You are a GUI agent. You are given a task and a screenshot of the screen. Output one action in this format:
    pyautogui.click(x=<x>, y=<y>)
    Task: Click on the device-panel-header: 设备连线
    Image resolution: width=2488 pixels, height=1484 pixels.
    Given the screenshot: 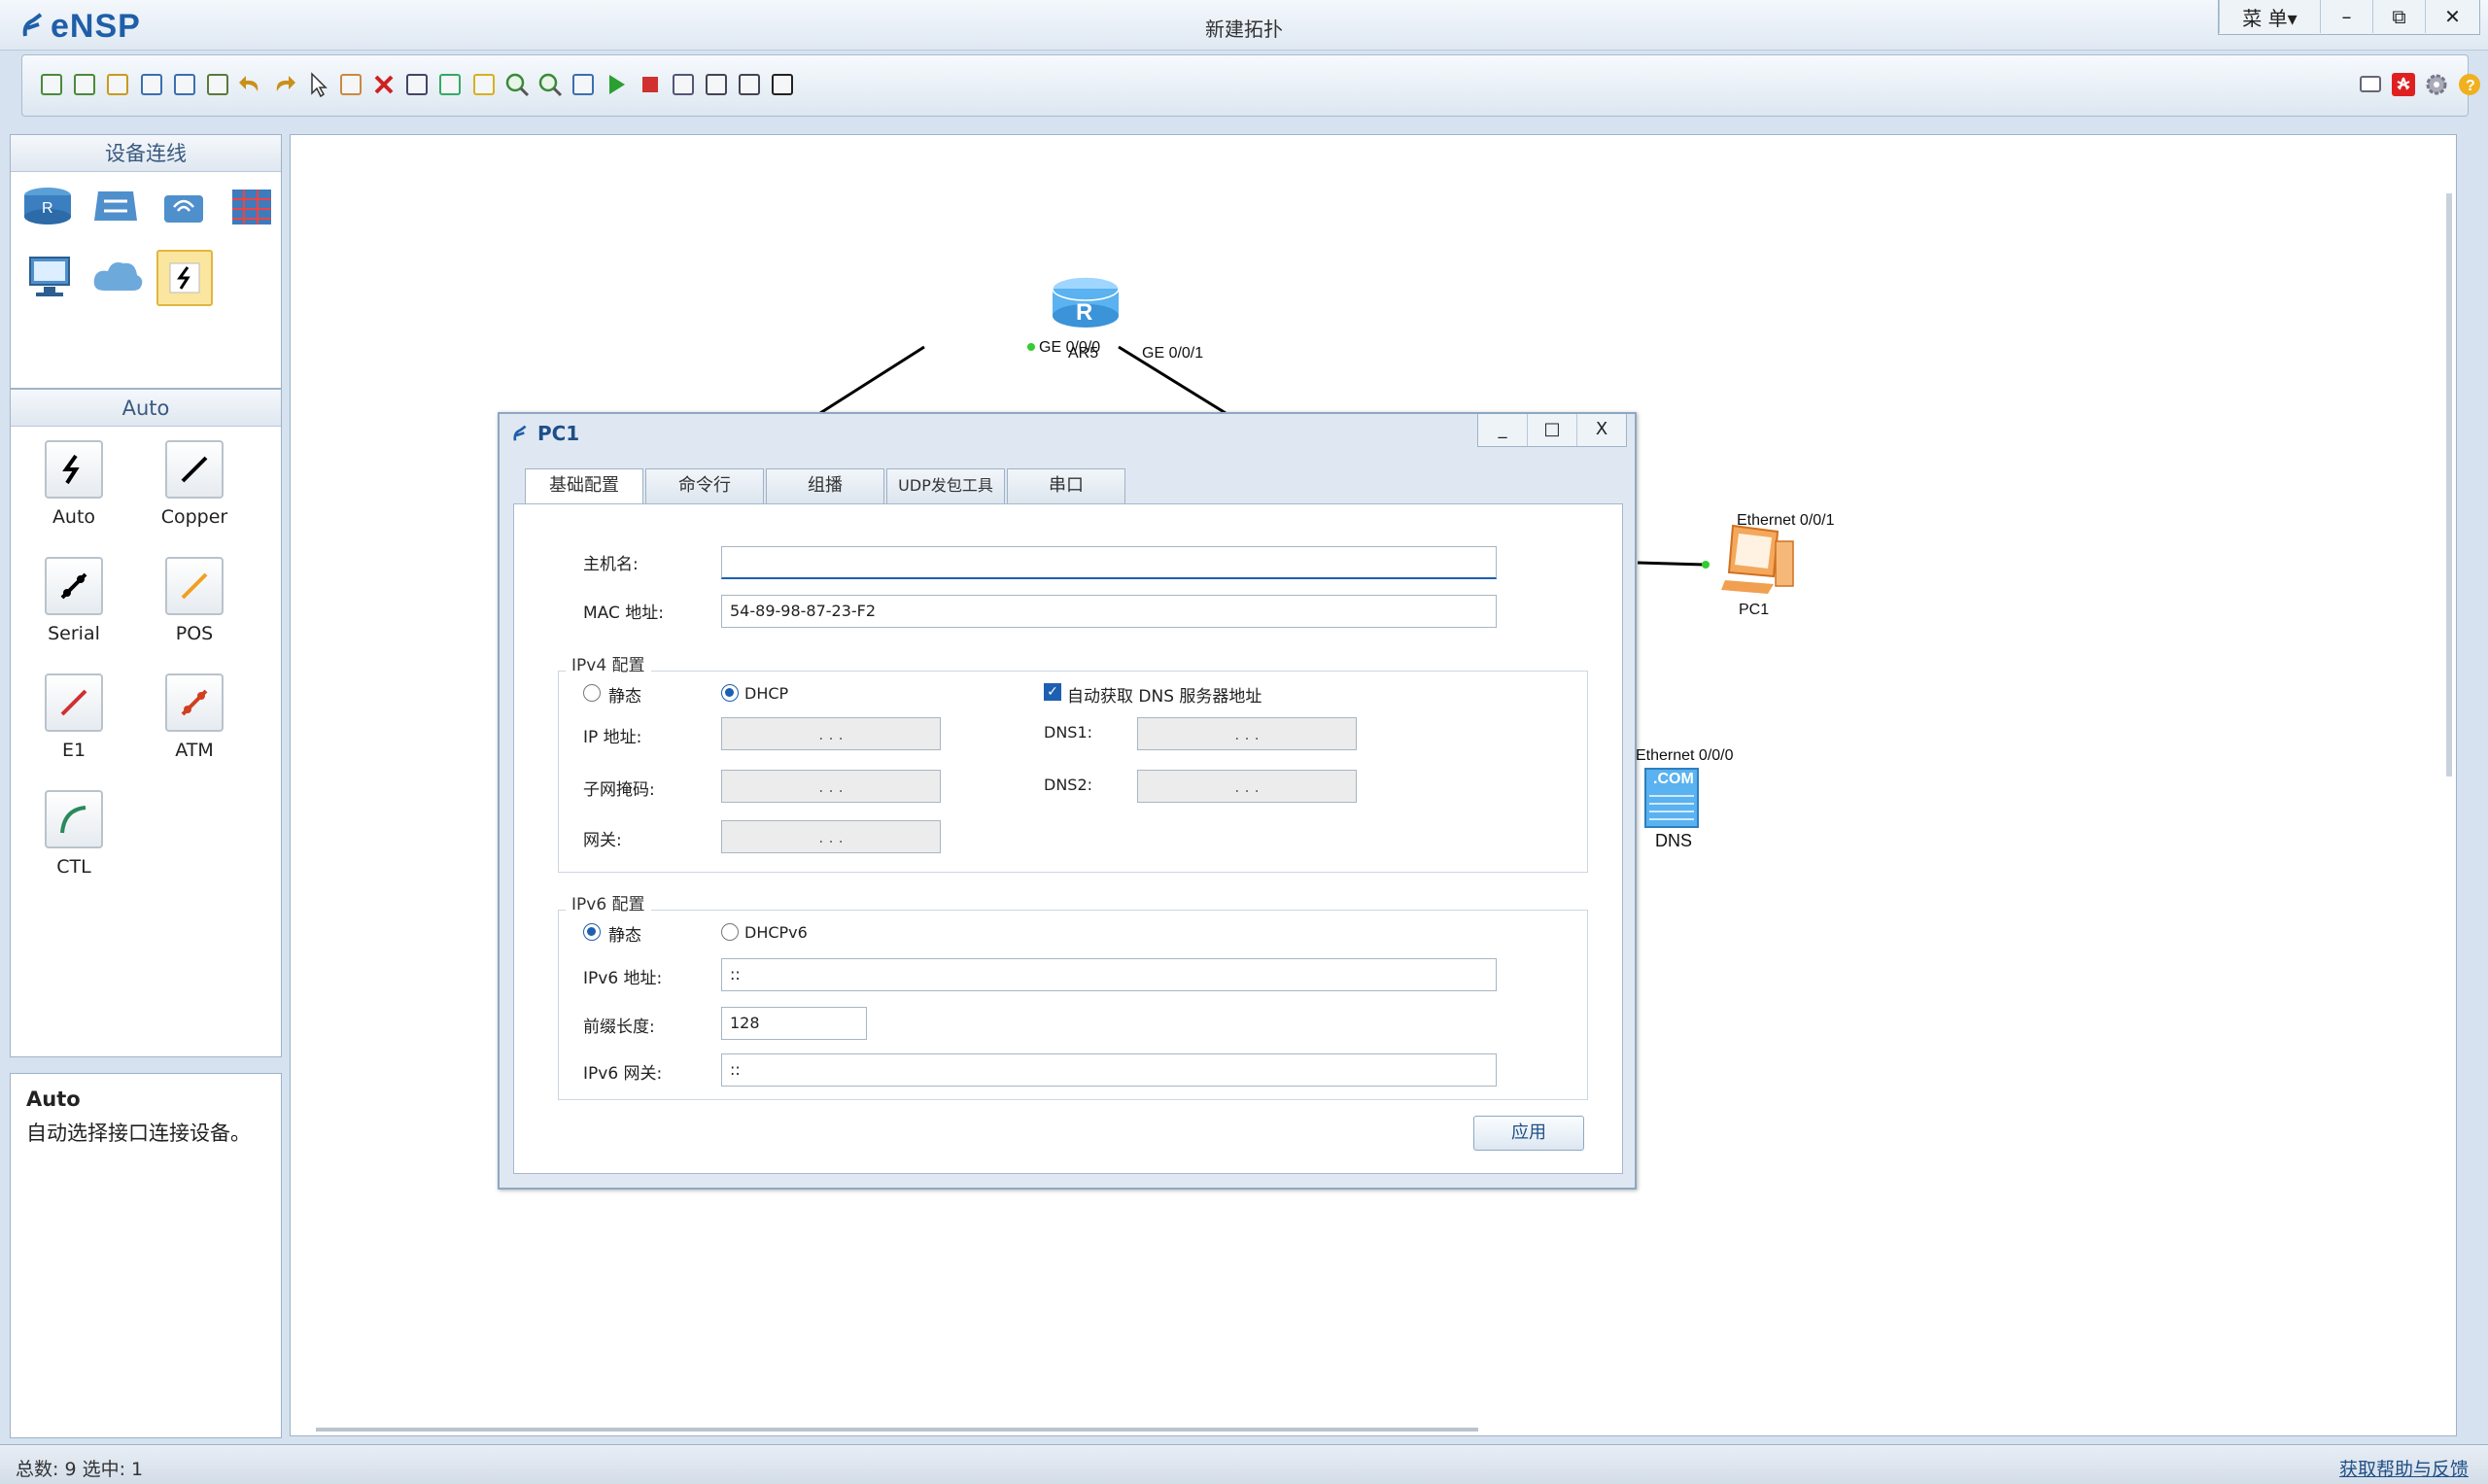 What is the action you would take?
    pyautogui.click(x=146, y=153)
    